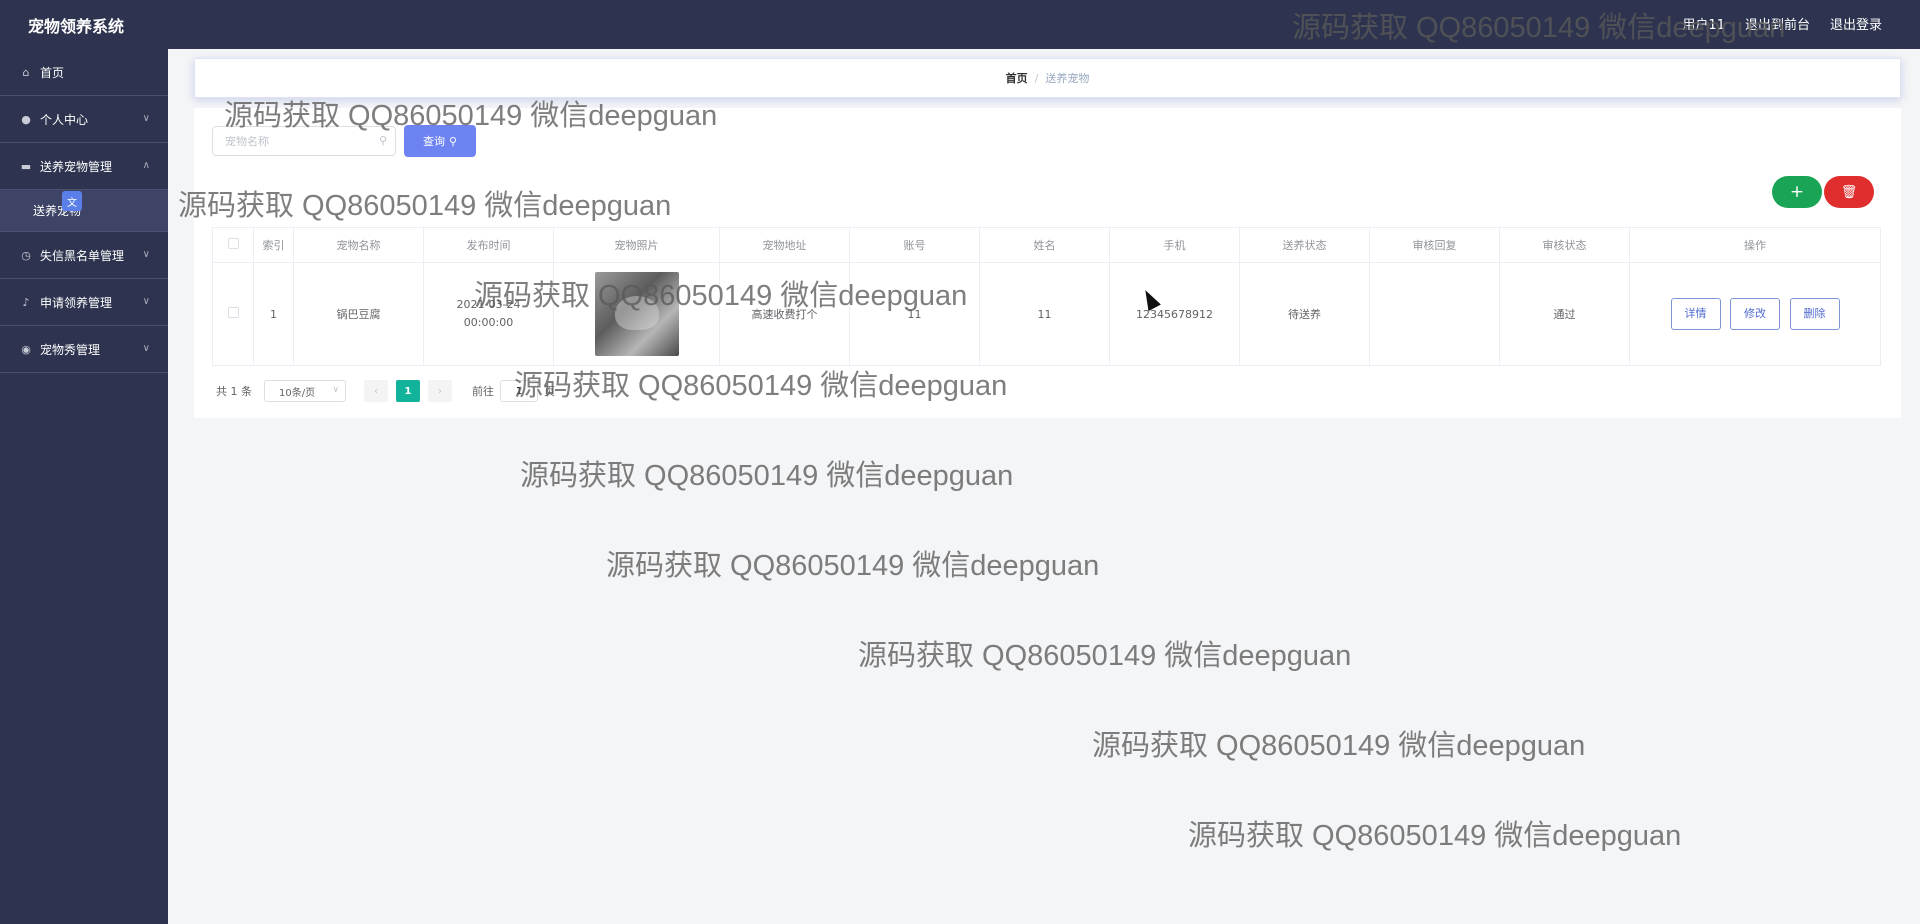  Describe the element at coordinates (1695, 314) in the screenshot. I see `detail-button: 详情` at that location.